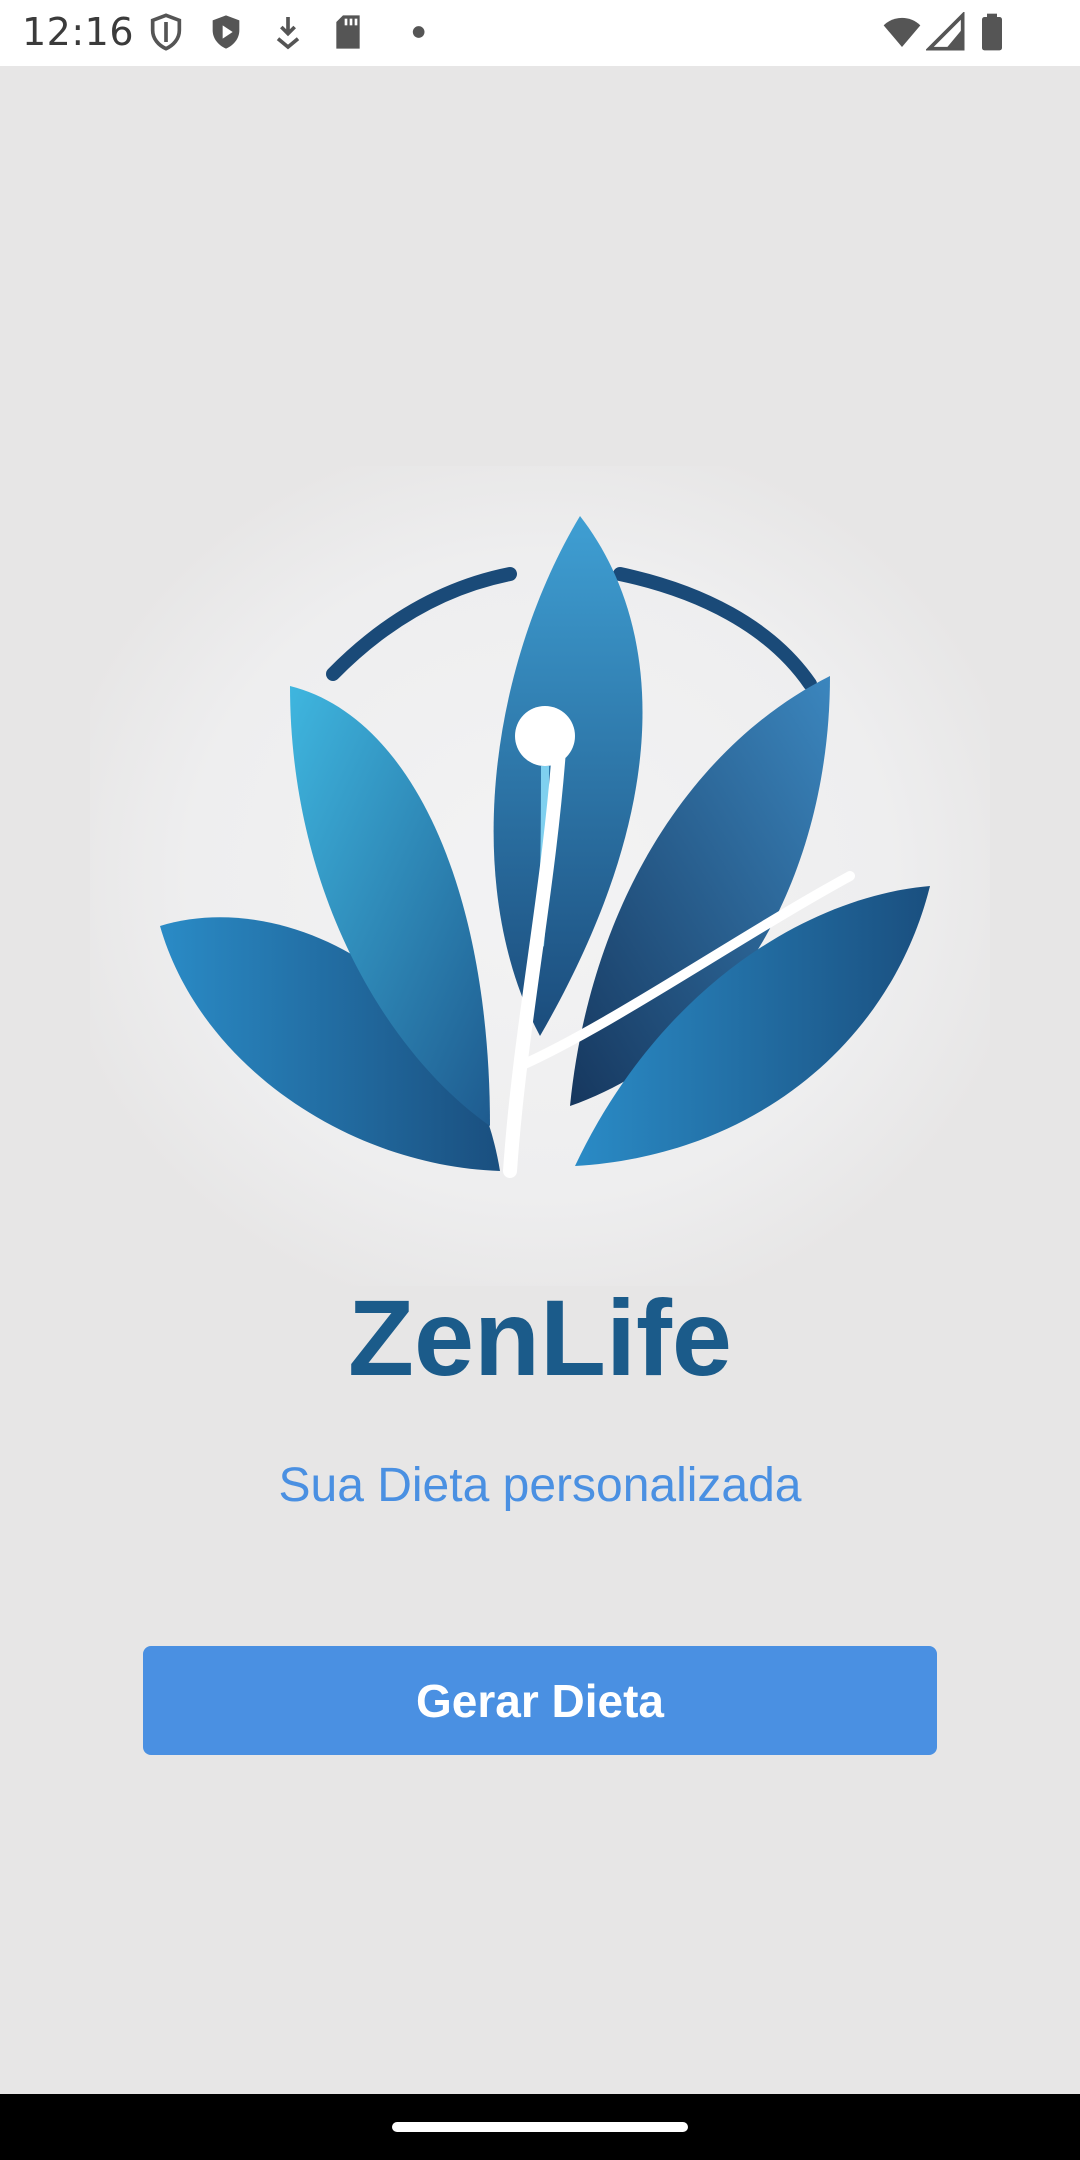  Describe the element at coordinates (540, 1700) in the screenshot. I see `generate-diet-button: Gerar Dieta` at that location.